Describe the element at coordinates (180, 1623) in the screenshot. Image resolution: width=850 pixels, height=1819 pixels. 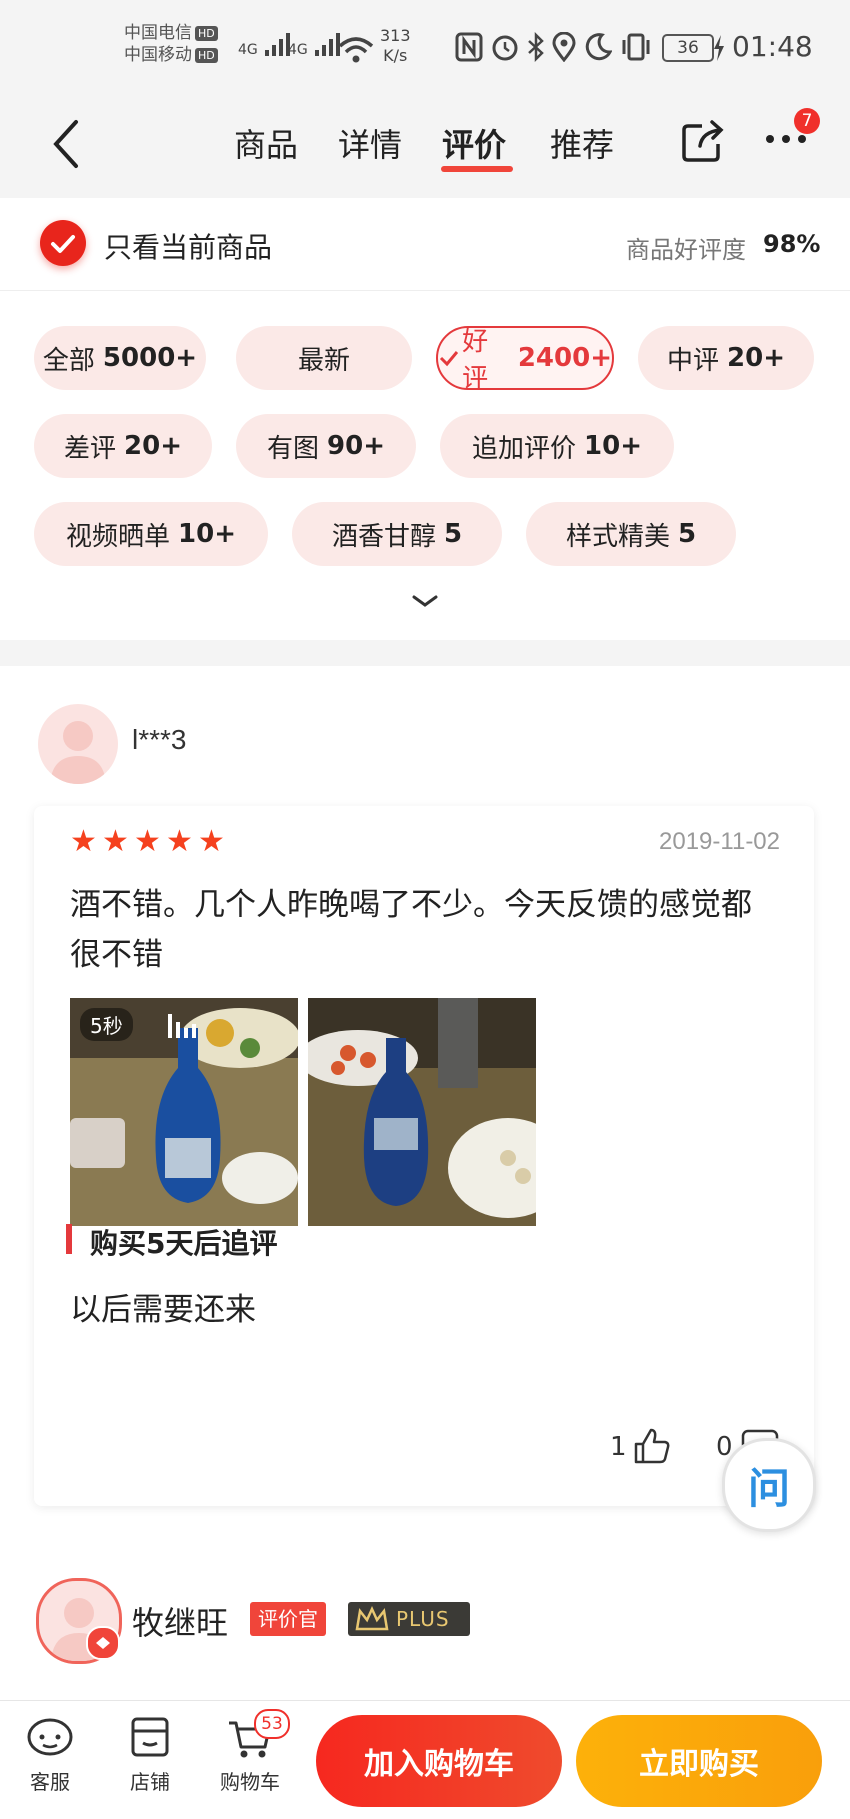
I see `reviewer-name: 牧继旺` at that location.